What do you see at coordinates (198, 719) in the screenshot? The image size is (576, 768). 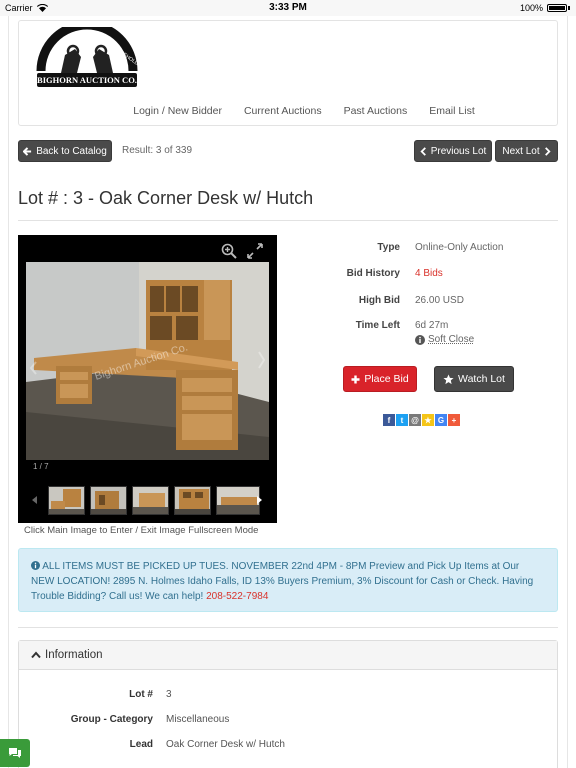 I see `group-category-value: Miscellaneous` at bounding box center [198, 719].